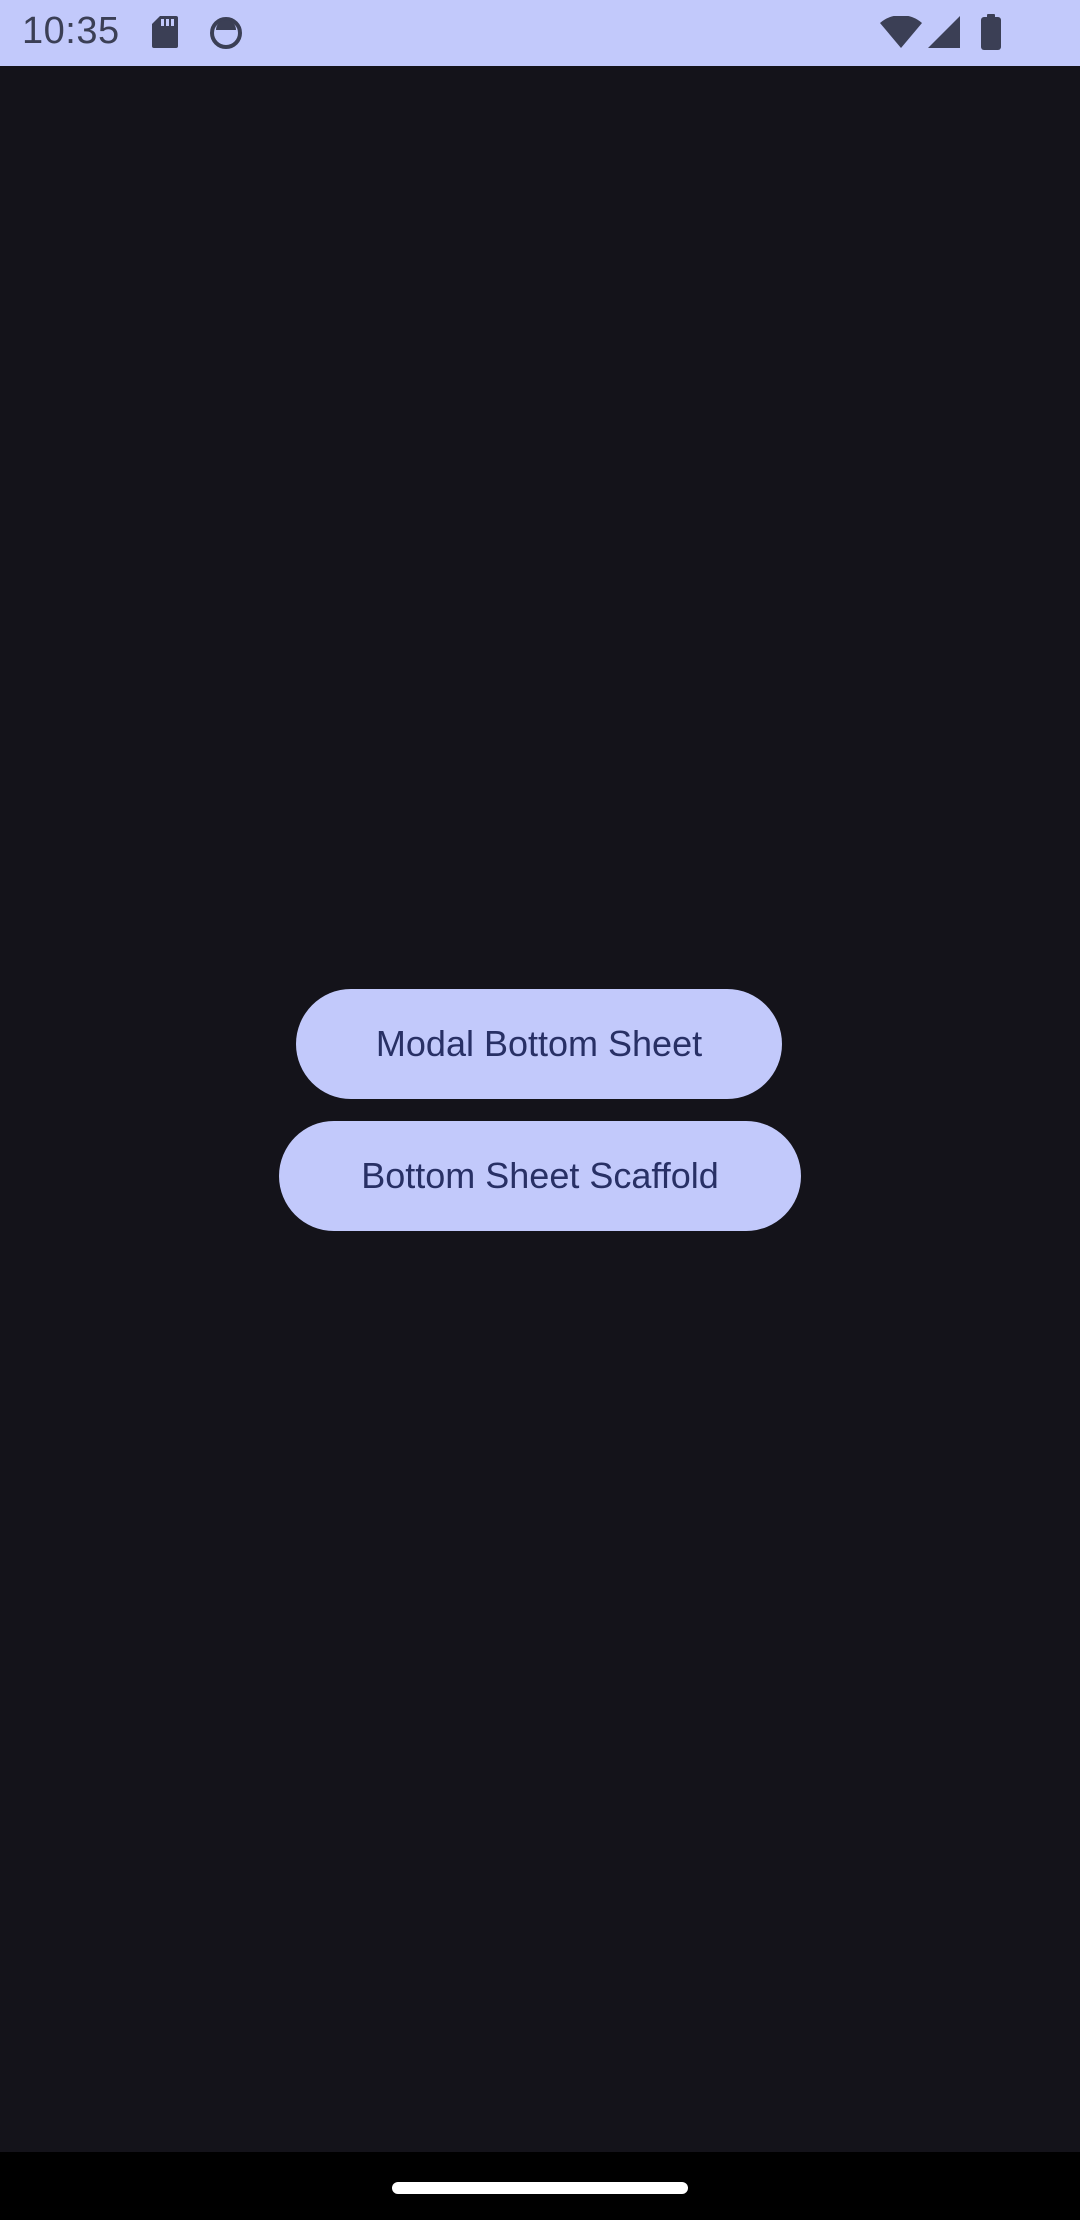 The height and width of the screenshot is (2220, 1080). I want to click on battery-icon, so click(991, 34).